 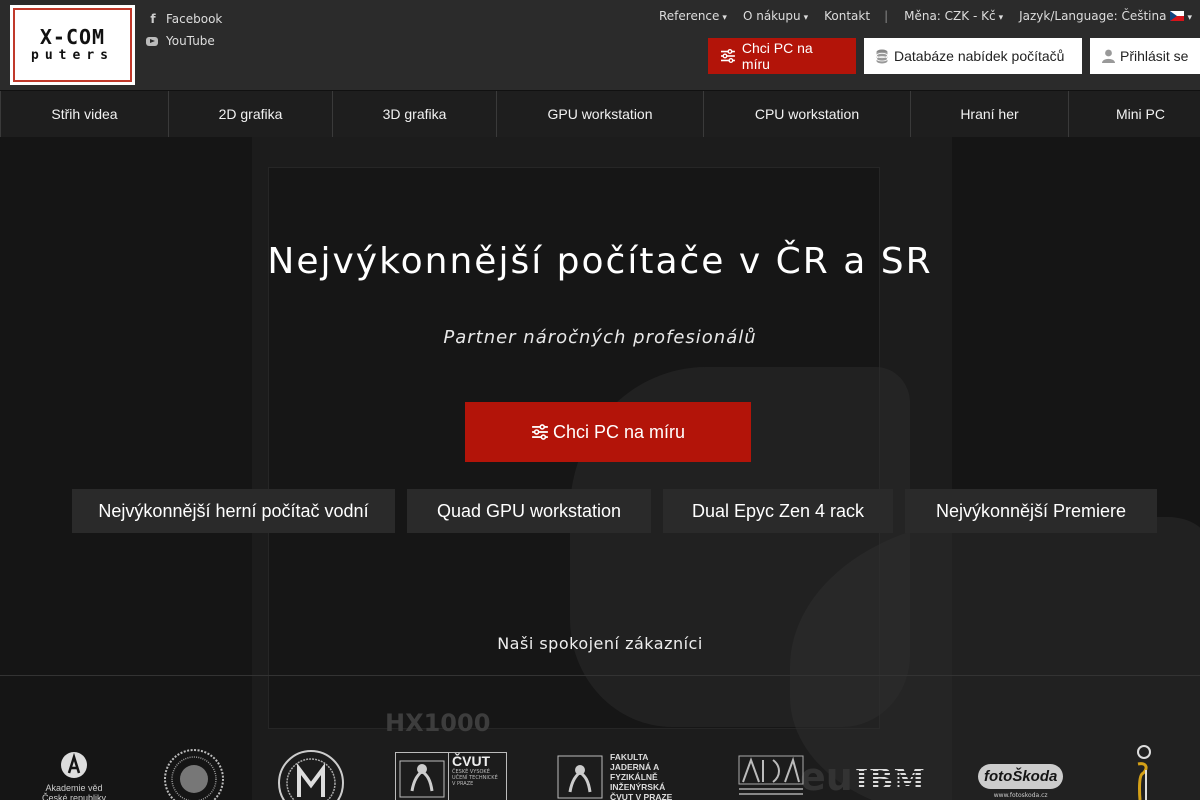 I want to click on ibm-wordmark: IBM, so click(x=890, y=779).